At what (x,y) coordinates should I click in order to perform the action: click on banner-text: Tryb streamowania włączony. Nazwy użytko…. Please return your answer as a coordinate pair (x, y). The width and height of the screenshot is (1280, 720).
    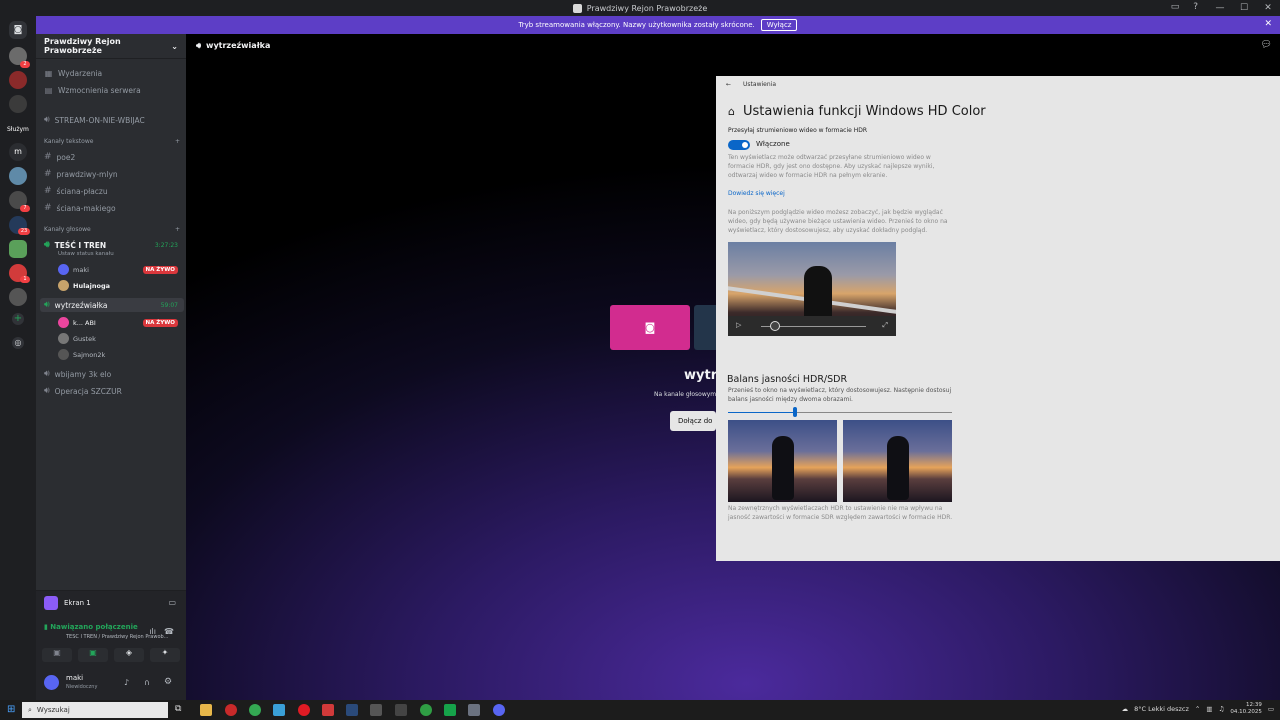
    Looking at the image, I should click on (636, 25).